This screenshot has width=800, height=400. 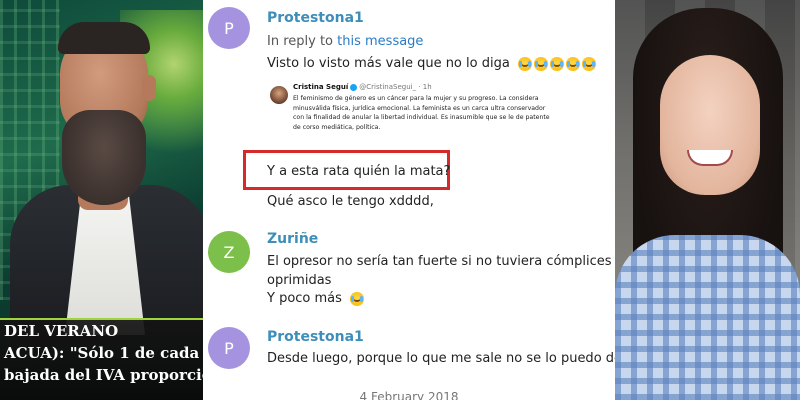 I want to click on tweet-author-name: Cristina Seguí, so click(x=321, y=87).